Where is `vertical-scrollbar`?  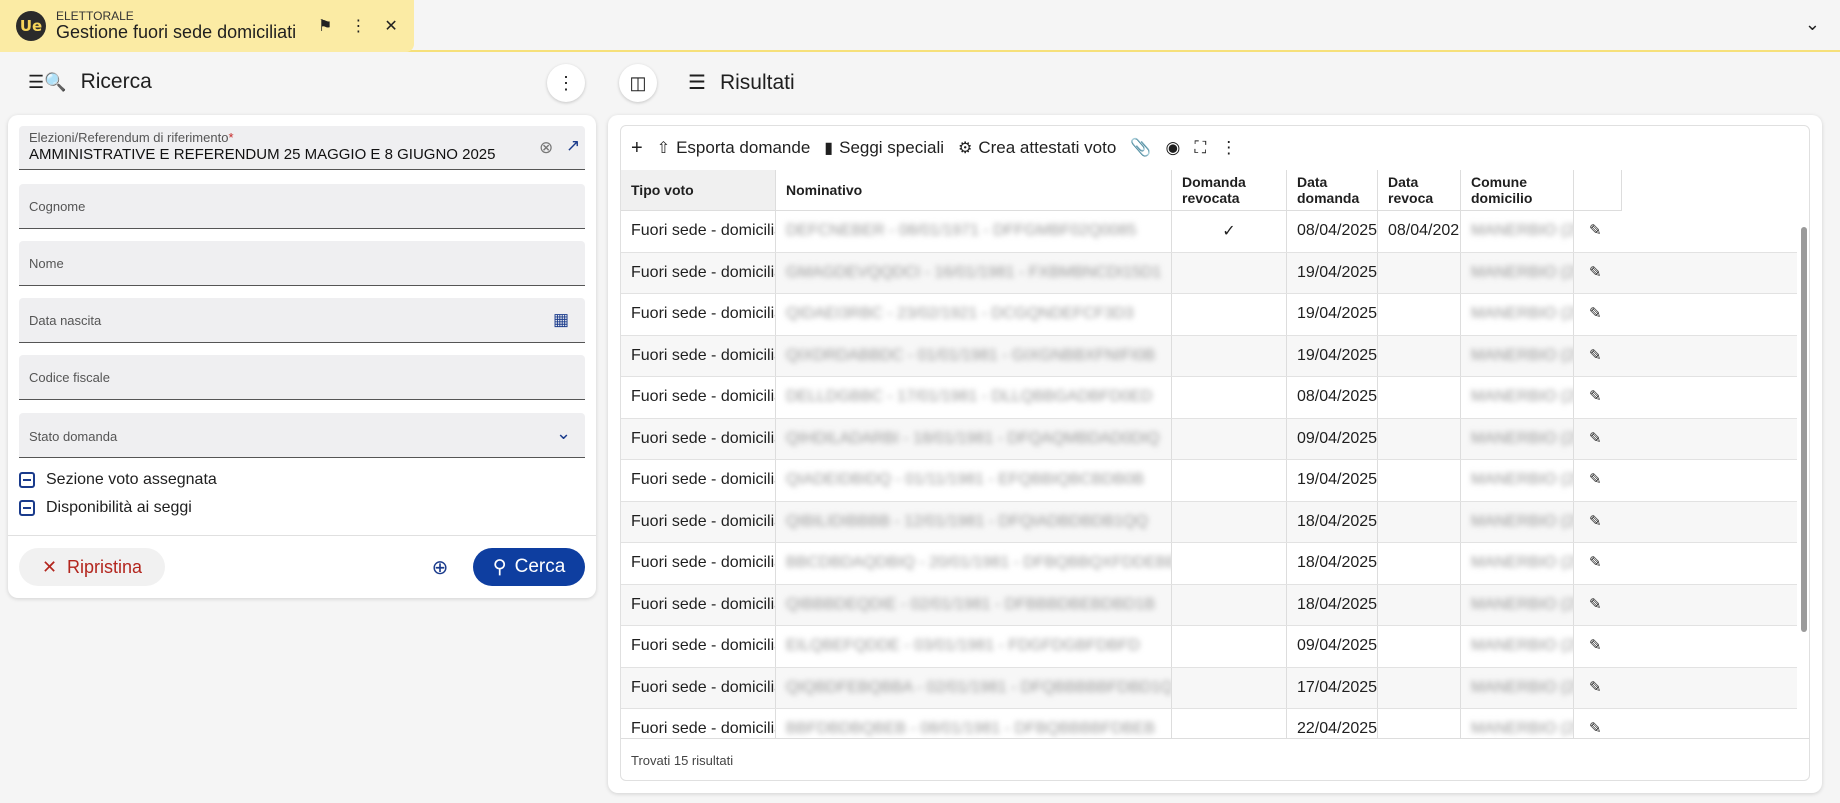
vertical-scrollbar is located at coordinates (1803, 475).